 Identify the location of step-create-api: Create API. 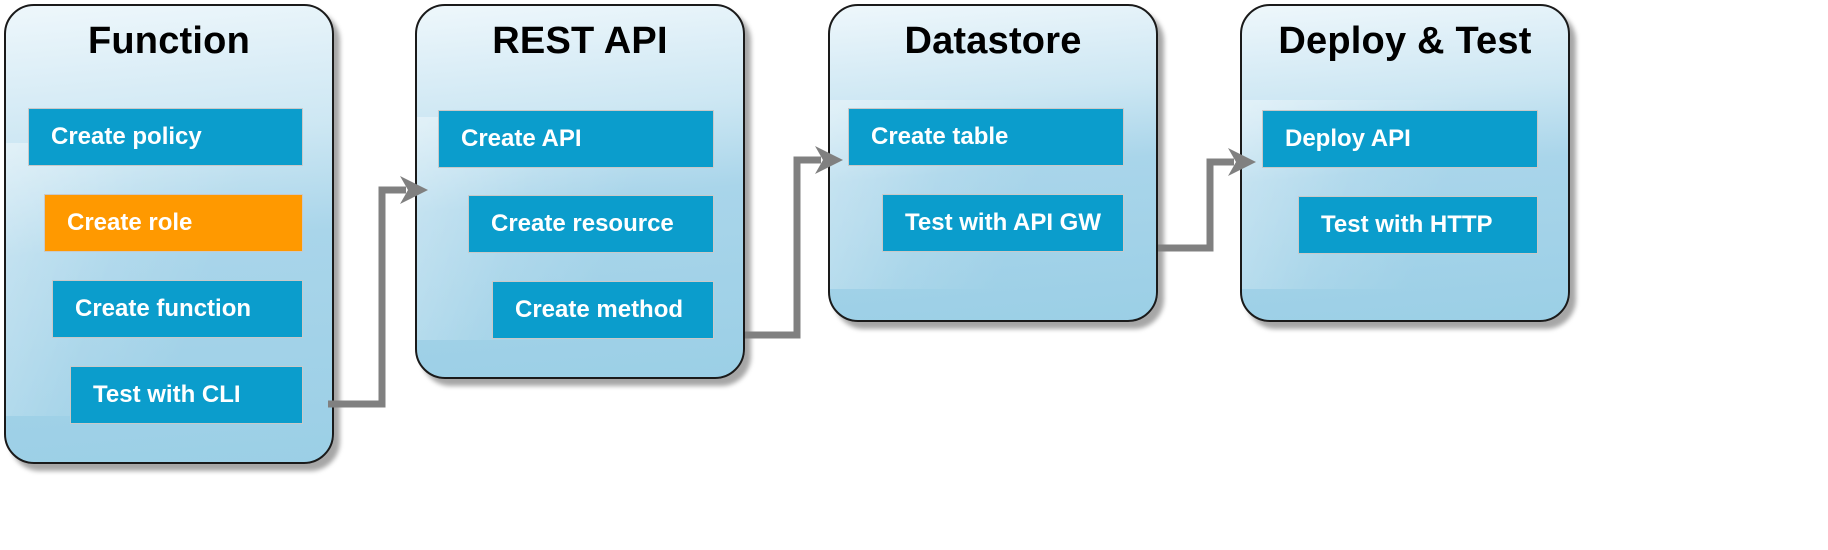
(576, 139).